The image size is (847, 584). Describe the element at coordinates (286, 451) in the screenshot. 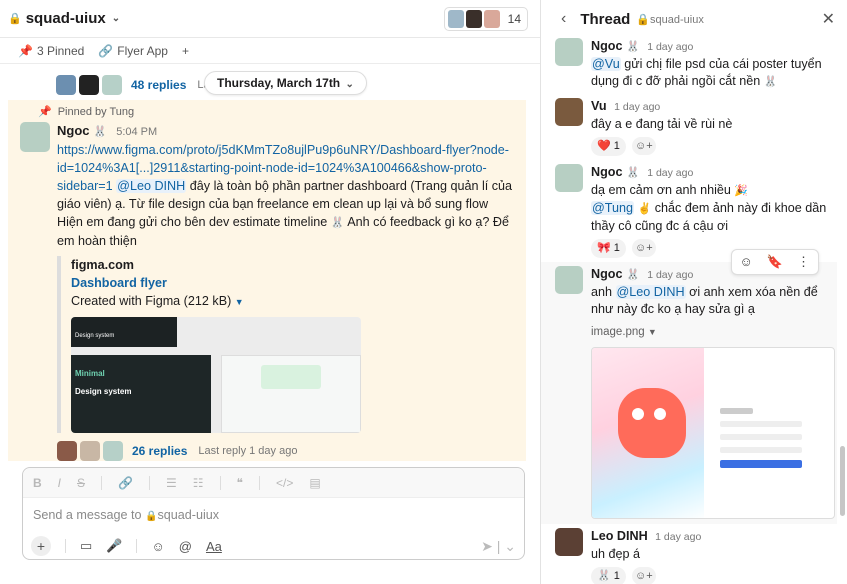

I see `thread-replies-row: 26 replies Last reply 1 day ago` at that location.